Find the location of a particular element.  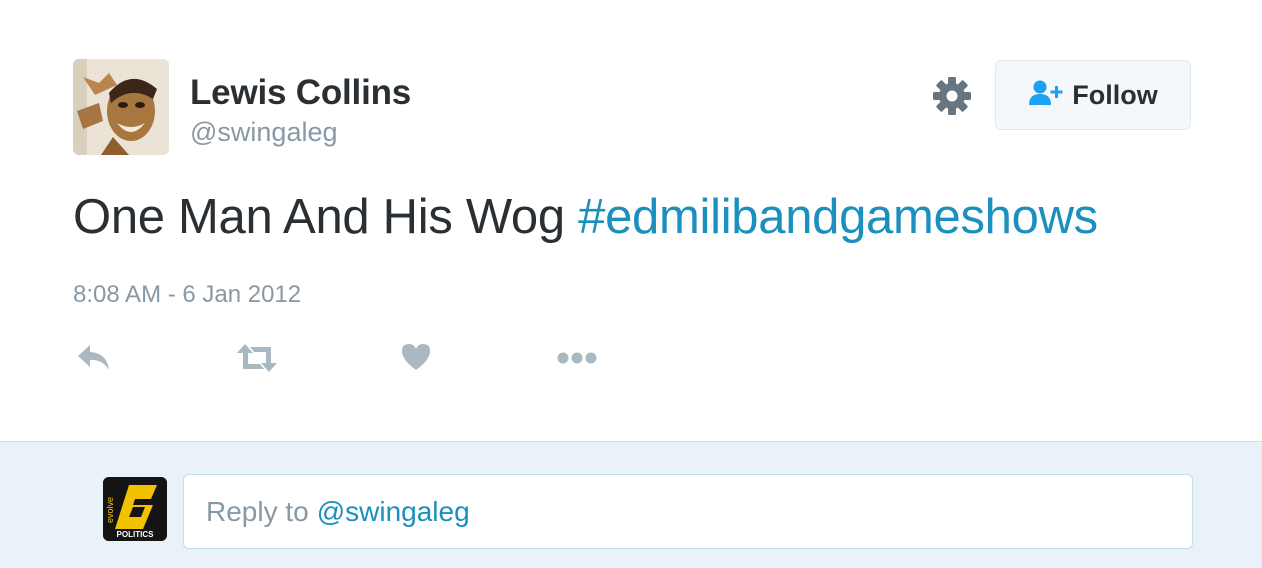

add-user-icon is located at coordinates (1046, 95).